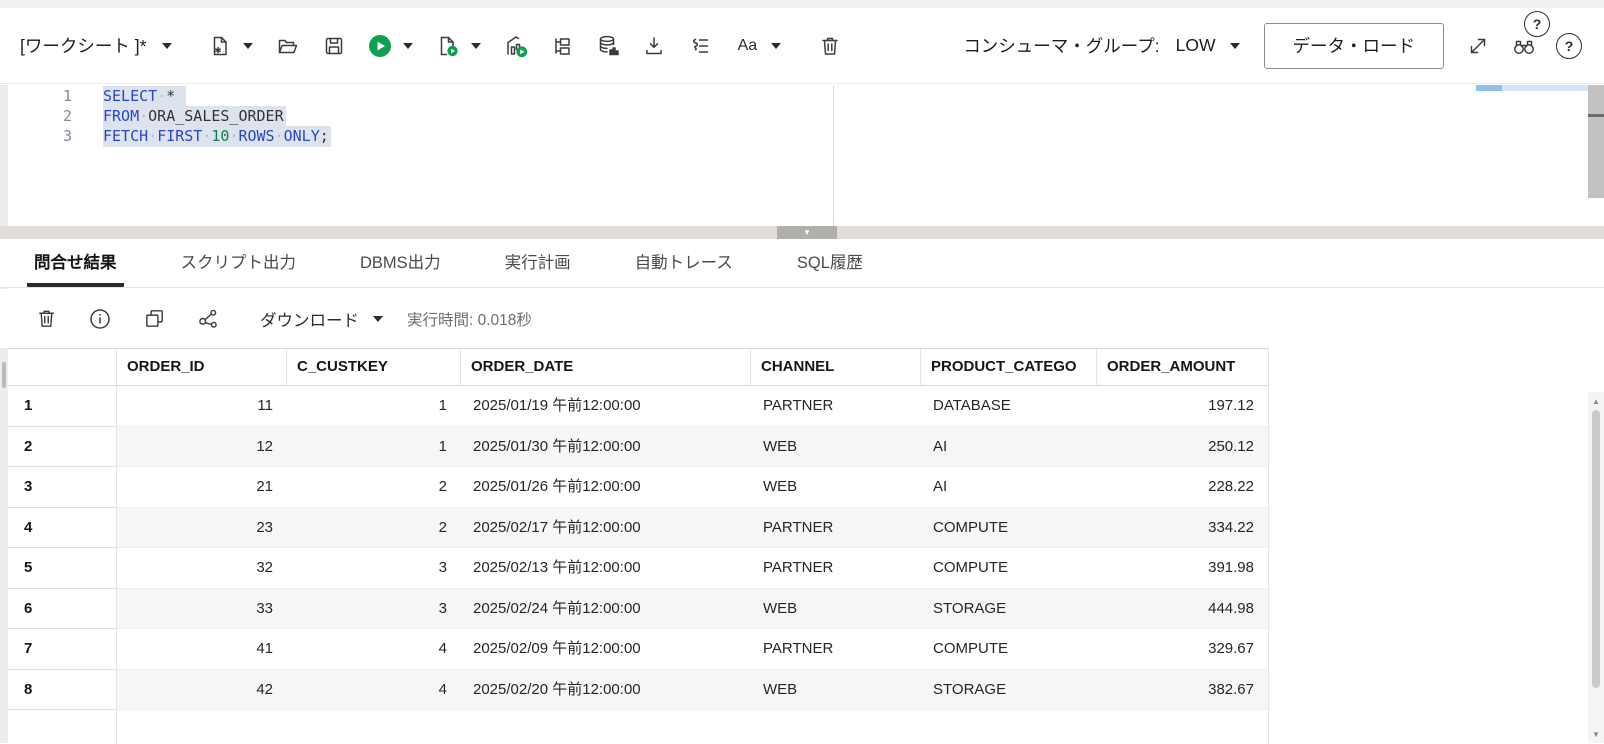 Image resolution: width=1604 pixels, height=744 pixels. I want to click on table-cell: 32, so click(202, 568).